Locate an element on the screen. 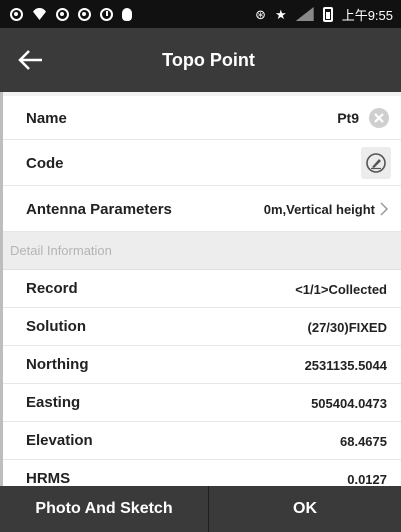  code-picker-button is located at coordinates (376, 163).